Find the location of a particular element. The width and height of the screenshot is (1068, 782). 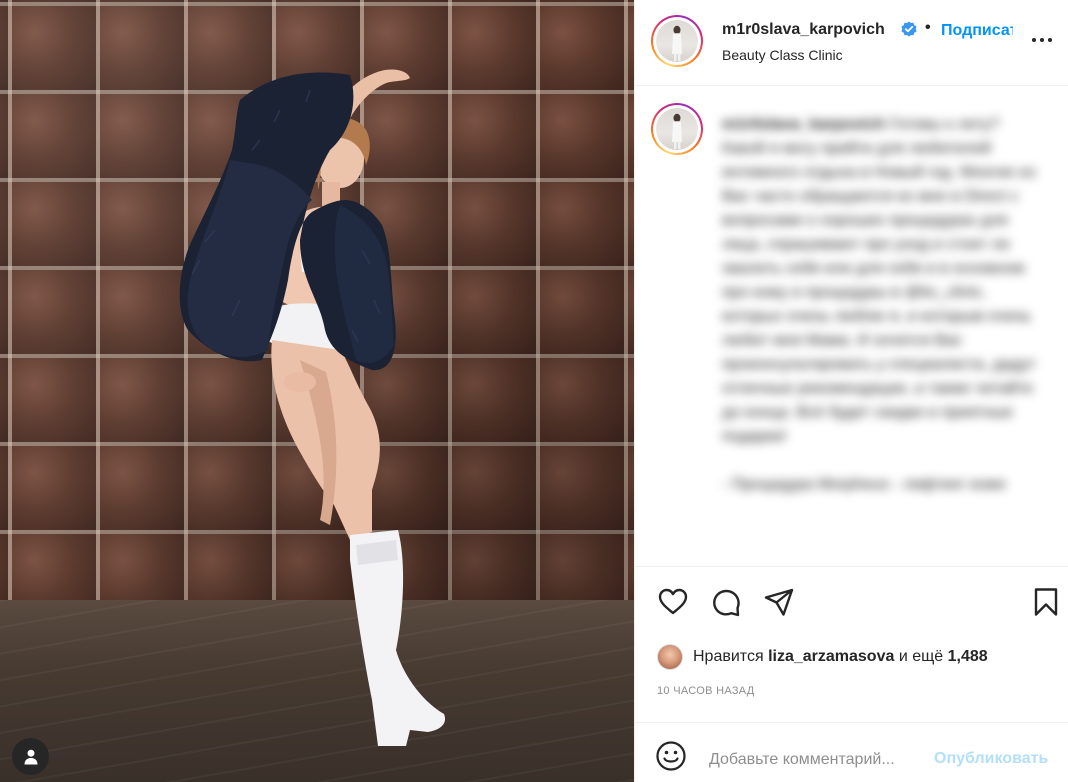

author-avatar is located at coordinates (677, 41).